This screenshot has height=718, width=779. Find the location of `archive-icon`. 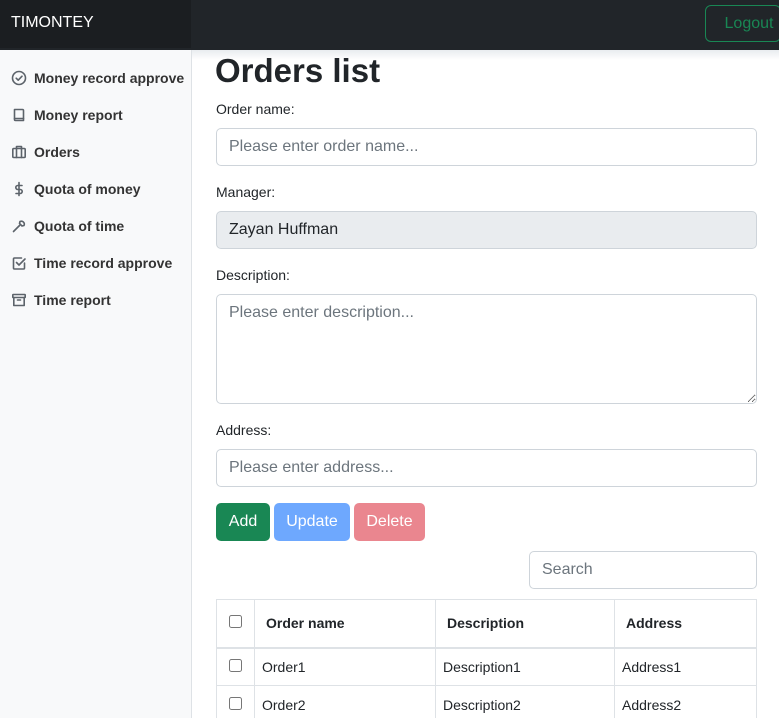

archive-icon is located at coordinates (19, 300).